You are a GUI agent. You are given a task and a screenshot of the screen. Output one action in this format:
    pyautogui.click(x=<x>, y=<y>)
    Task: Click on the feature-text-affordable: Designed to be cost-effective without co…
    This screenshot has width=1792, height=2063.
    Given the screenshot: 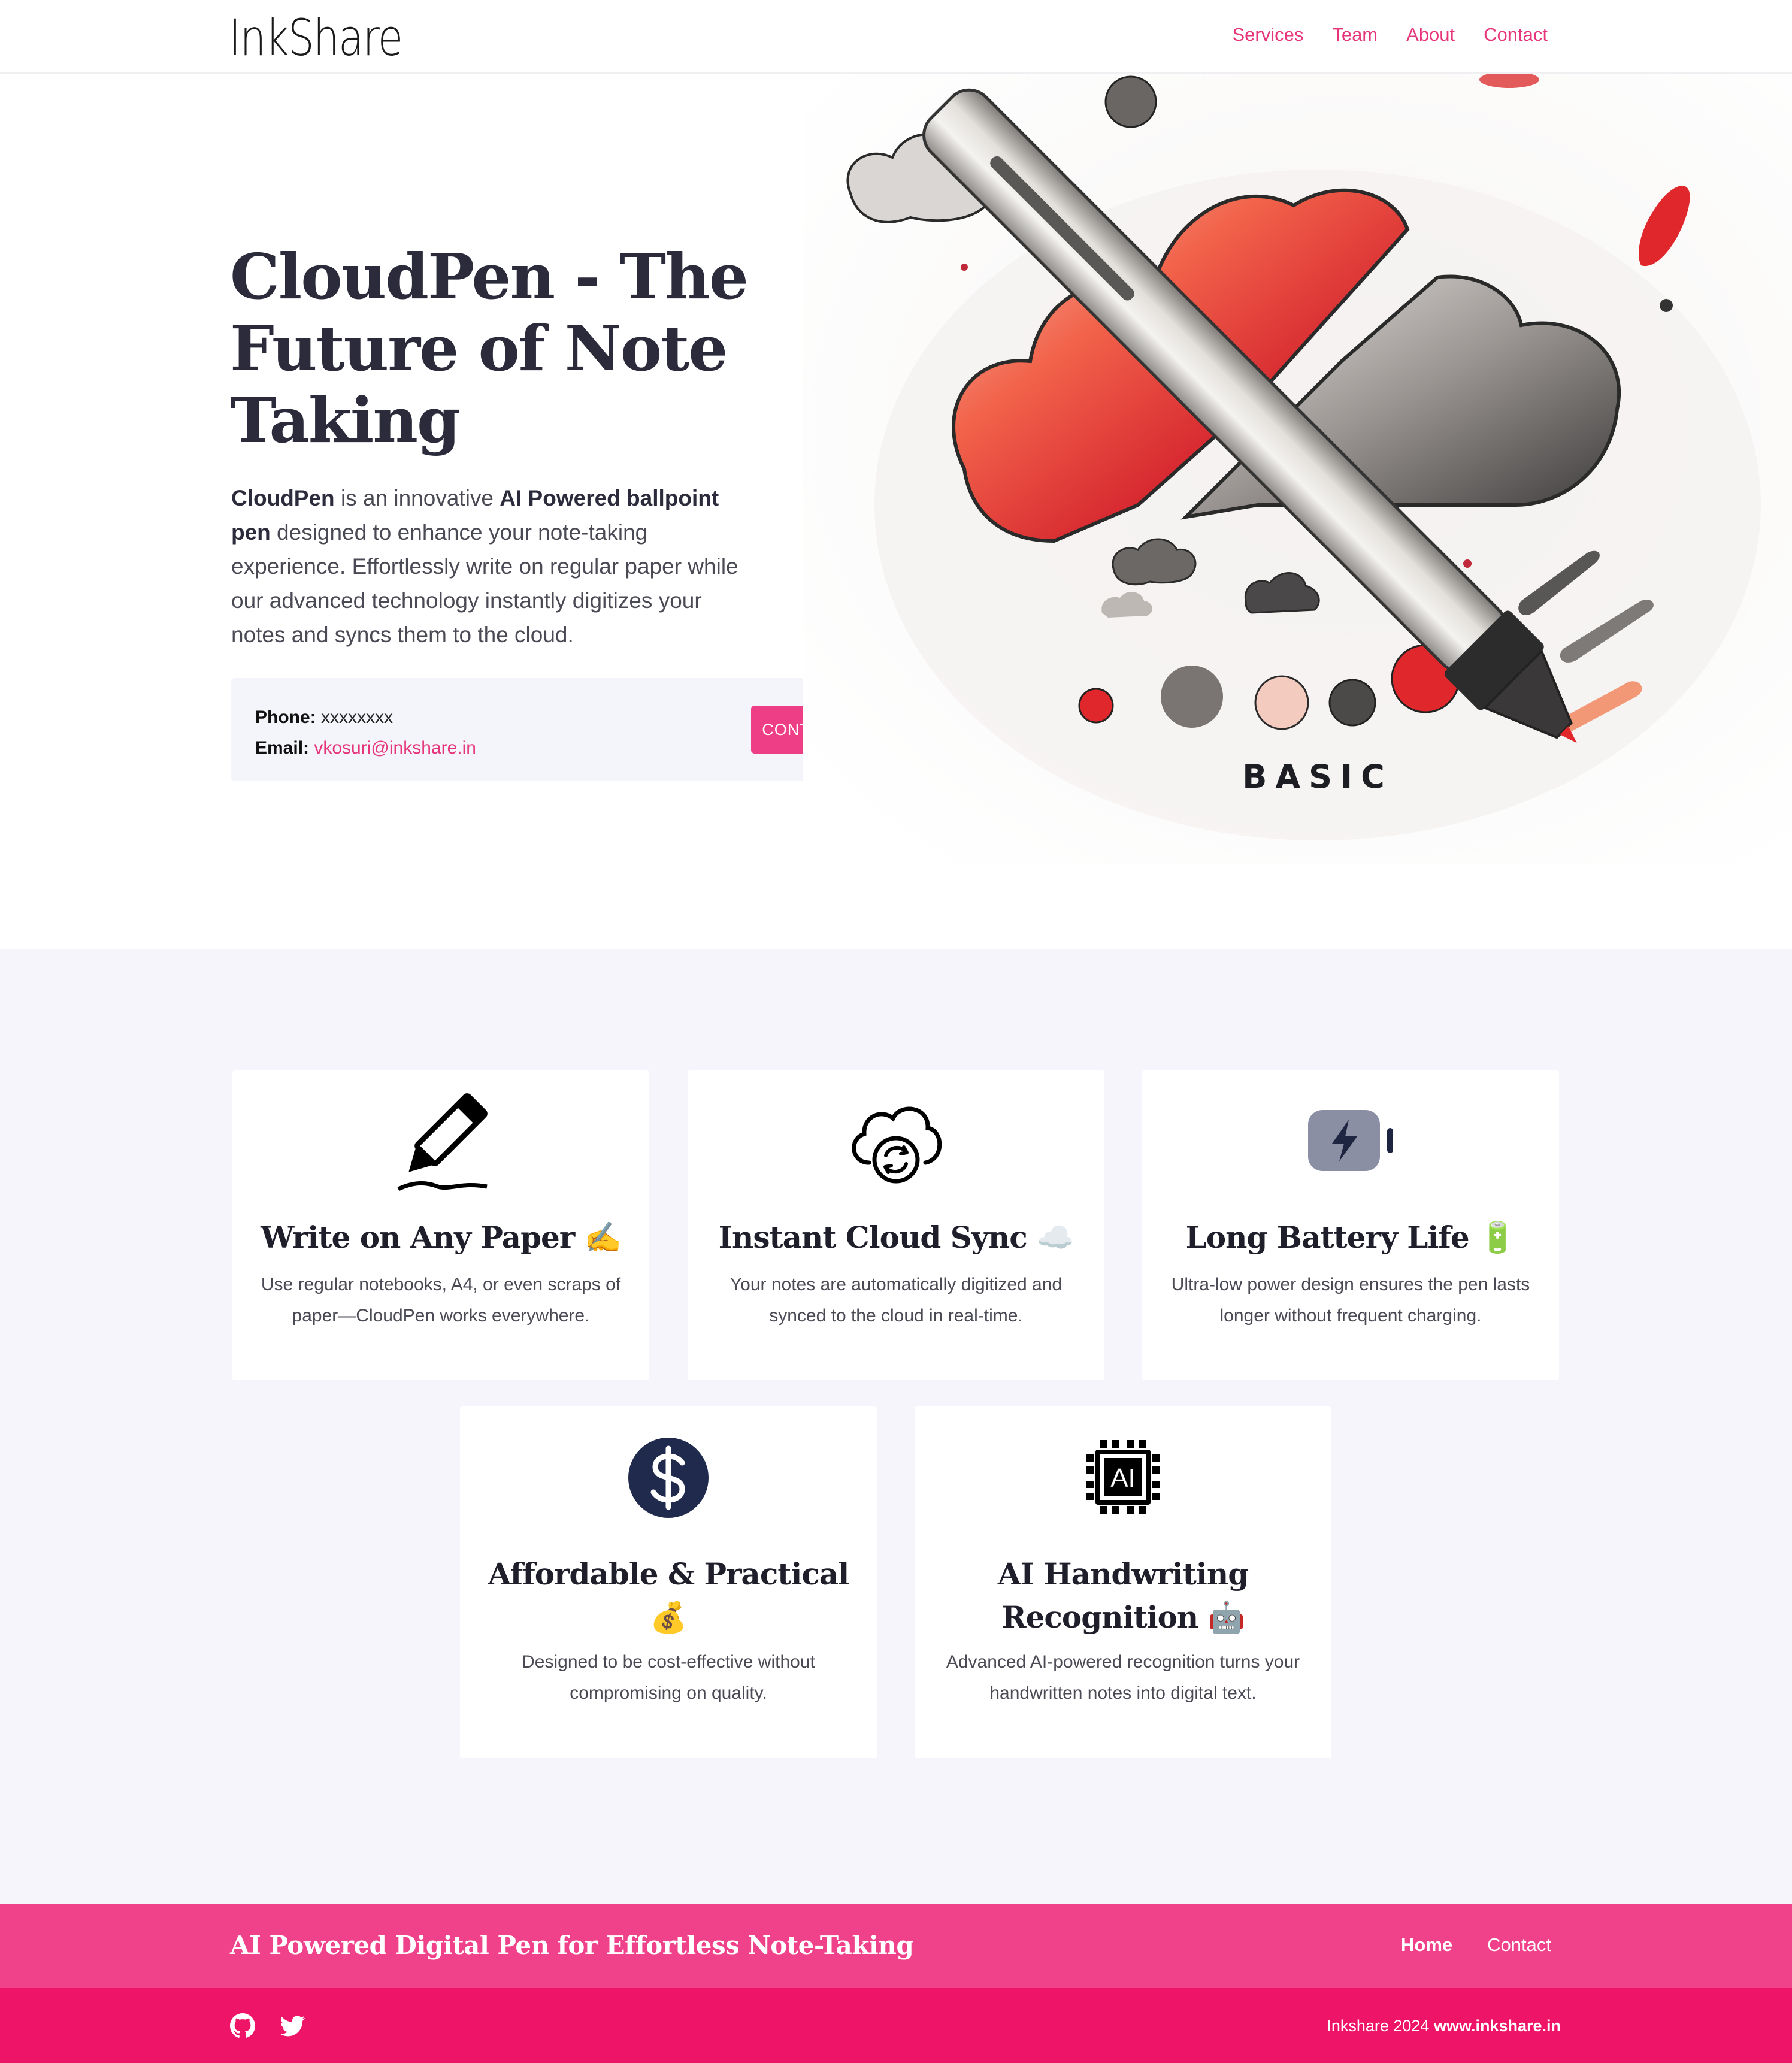 What is the action you would take?
    pyautogui.click(x=668, y=1677)
    